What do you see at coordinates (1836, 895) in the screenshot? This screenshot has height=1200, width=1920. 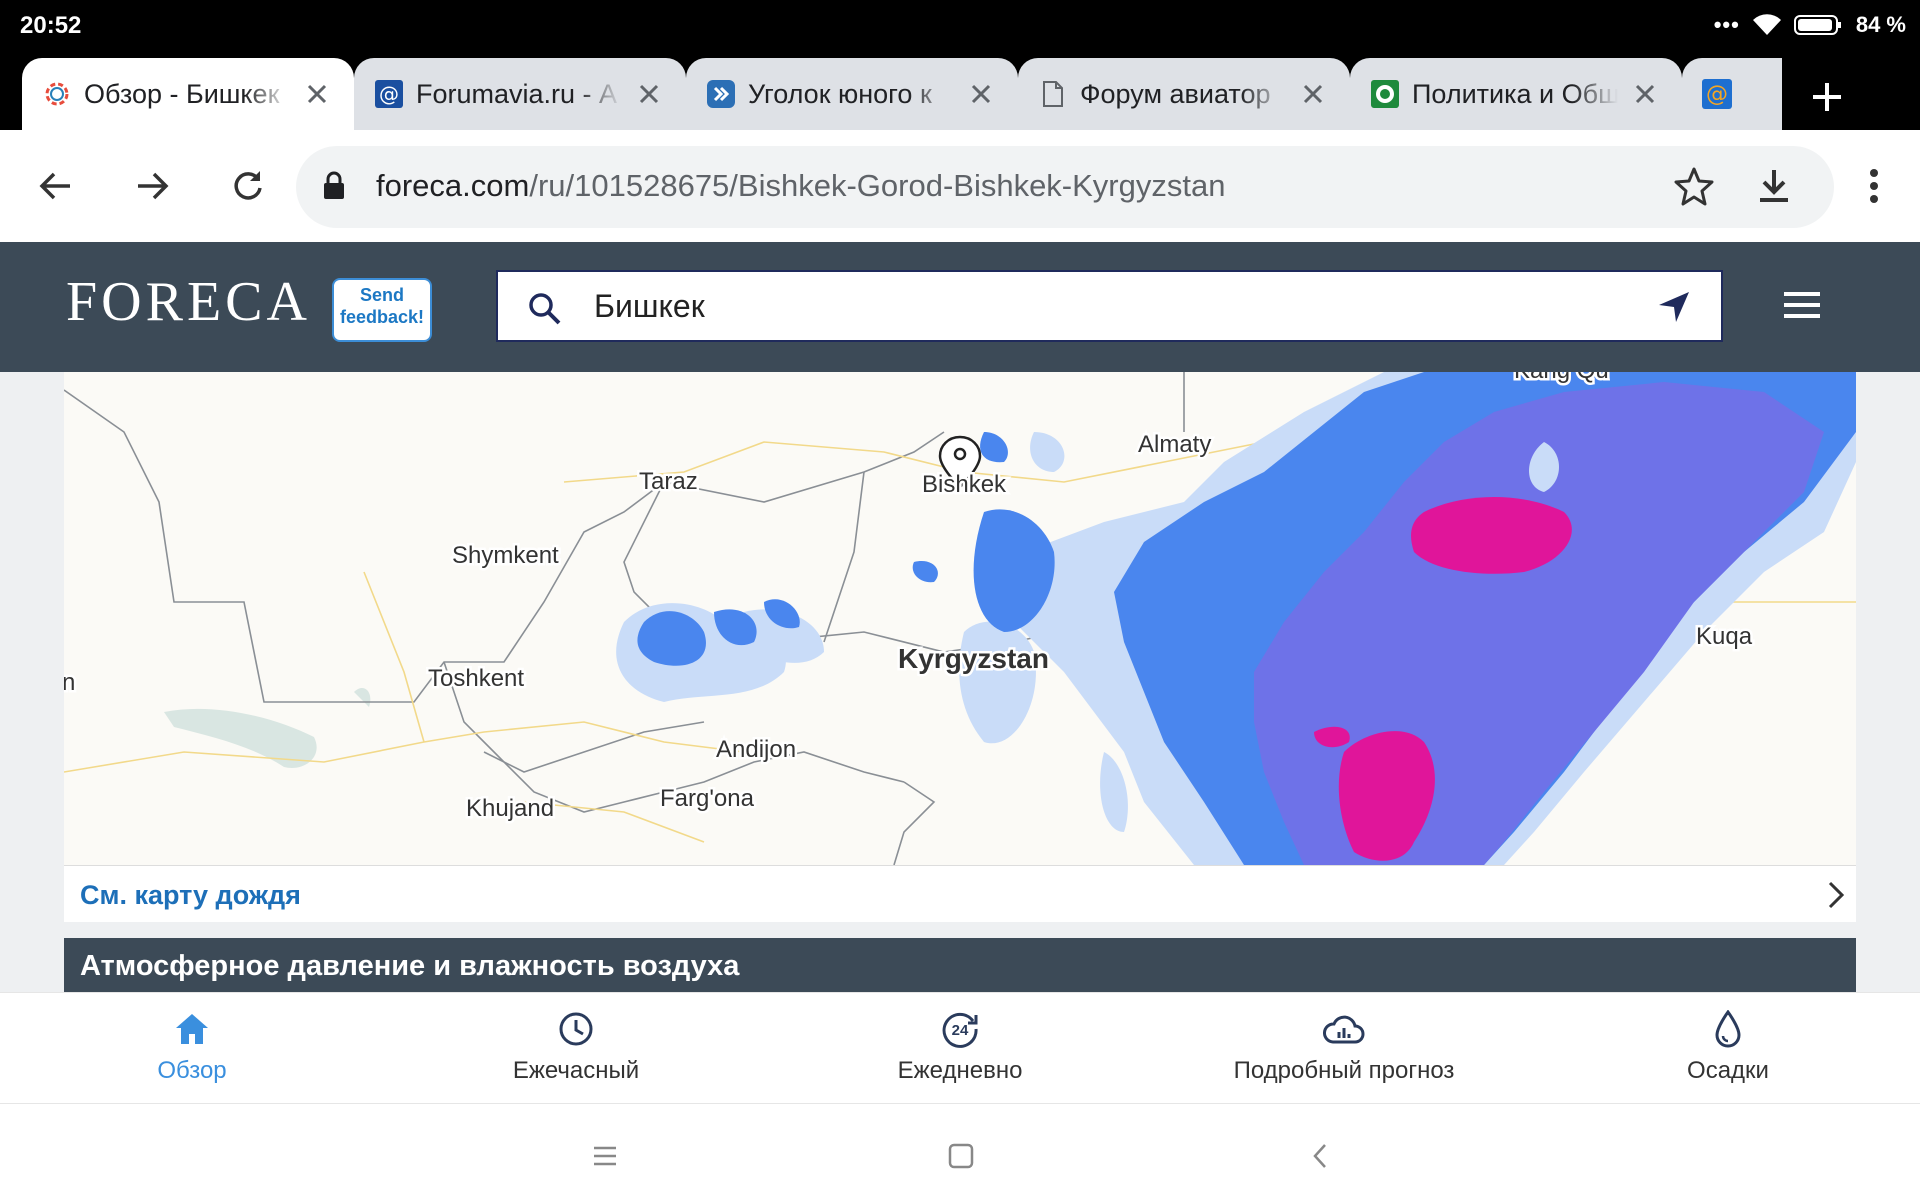 I see `chevron-right-icon` at bounding box center [1836, 895].